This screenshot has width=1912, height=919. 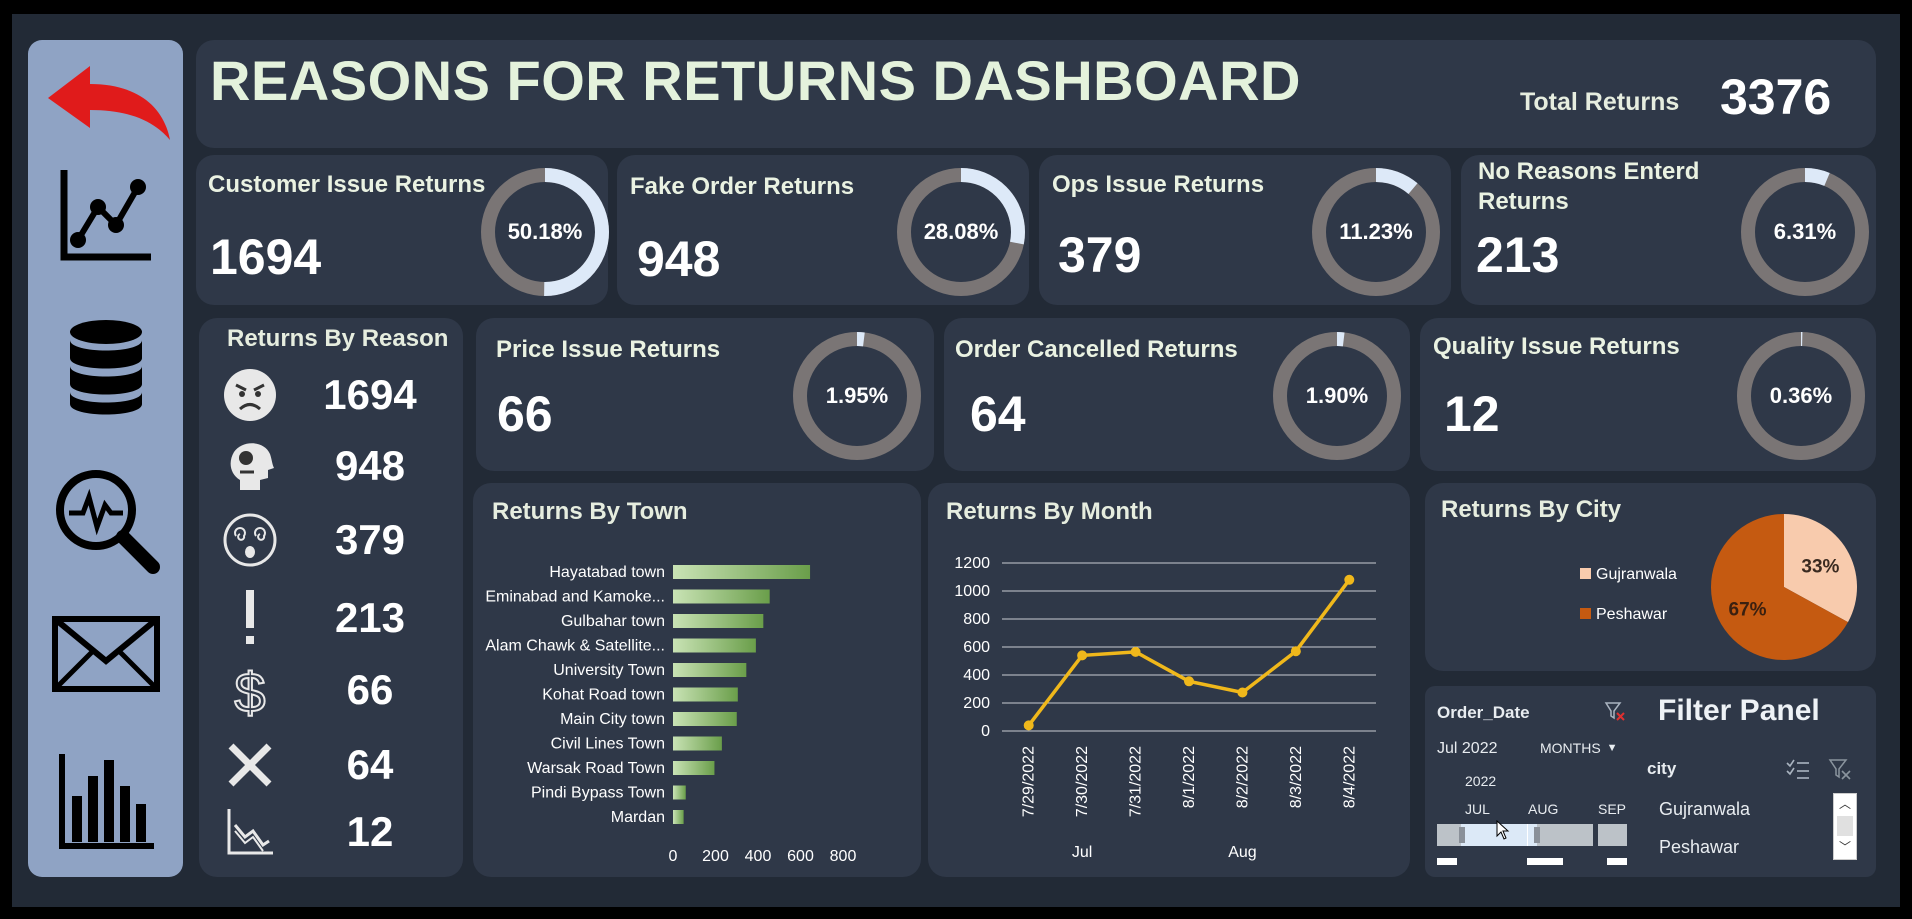 I want to click on x-tick-label: 400, so click(x=758, y=856).